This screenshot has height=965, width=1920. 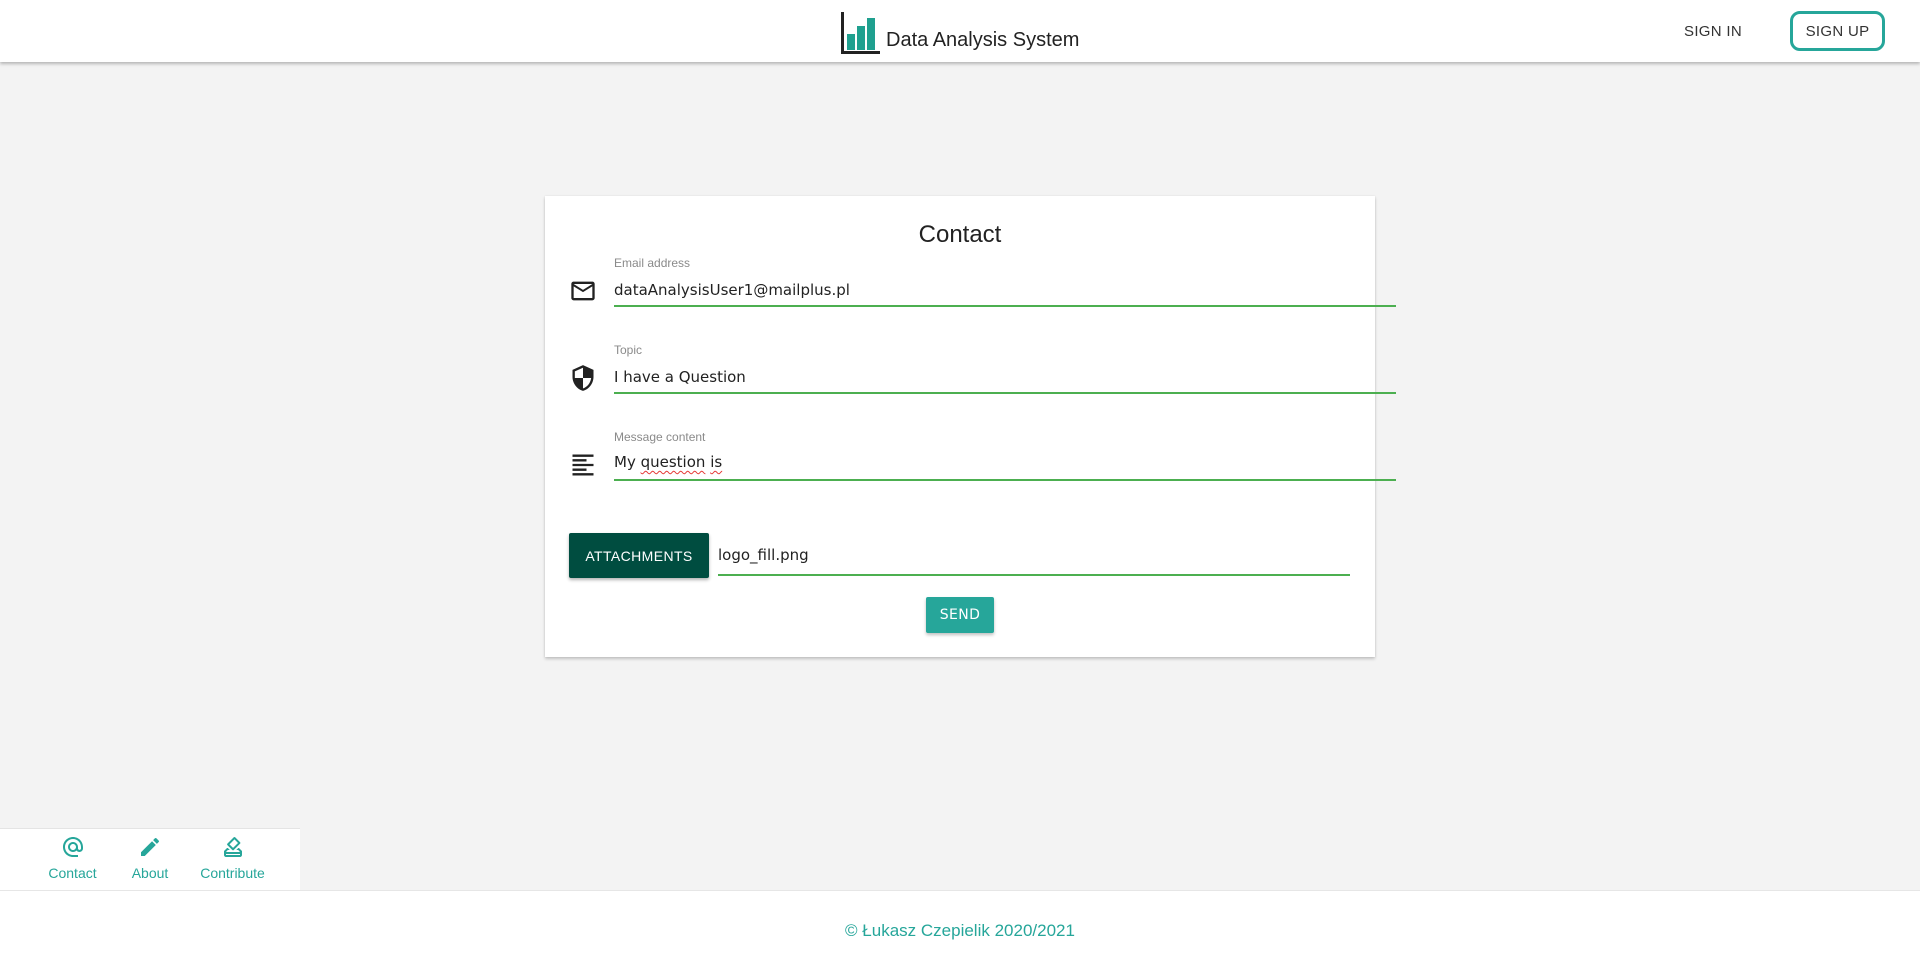 What do you see at coordinates (72, 873) in the screenshot?
I see `bottom-nav-contact-label: Contact` at bounding box center [72, 873].